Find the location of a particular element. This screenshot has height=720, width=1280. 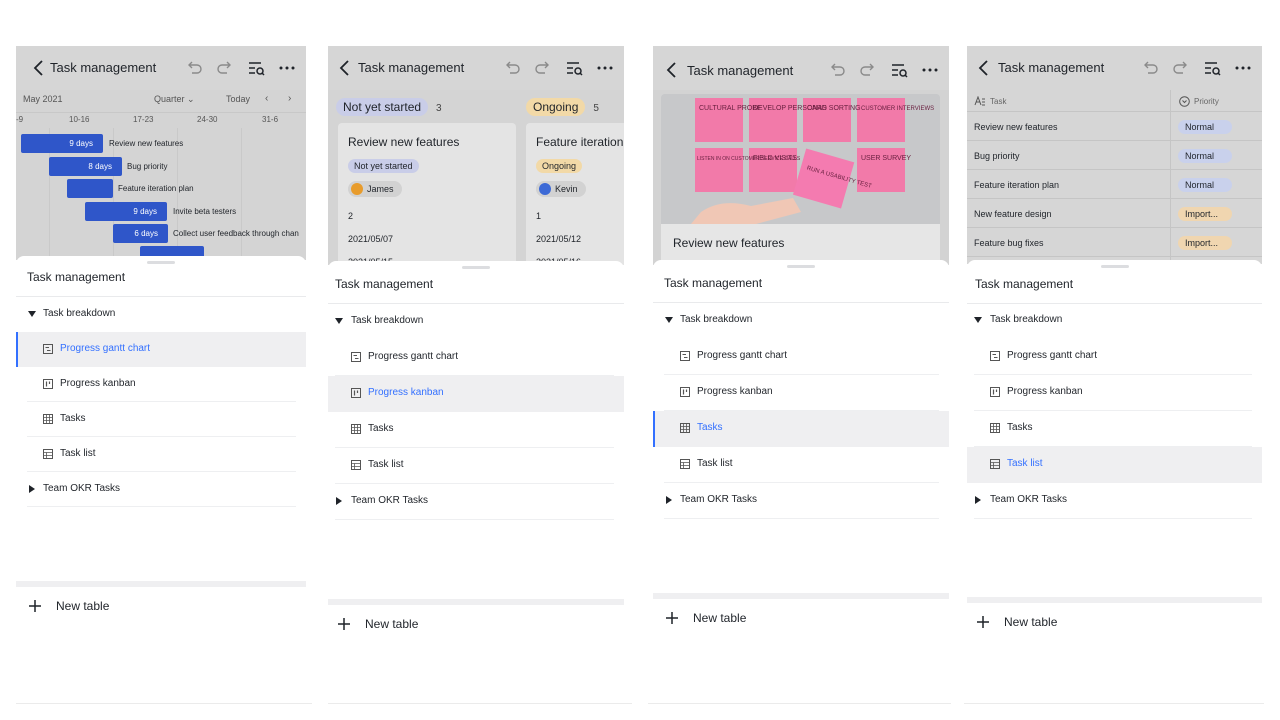

view-label: Progress gantt chart is located at coordinates (413, 356).